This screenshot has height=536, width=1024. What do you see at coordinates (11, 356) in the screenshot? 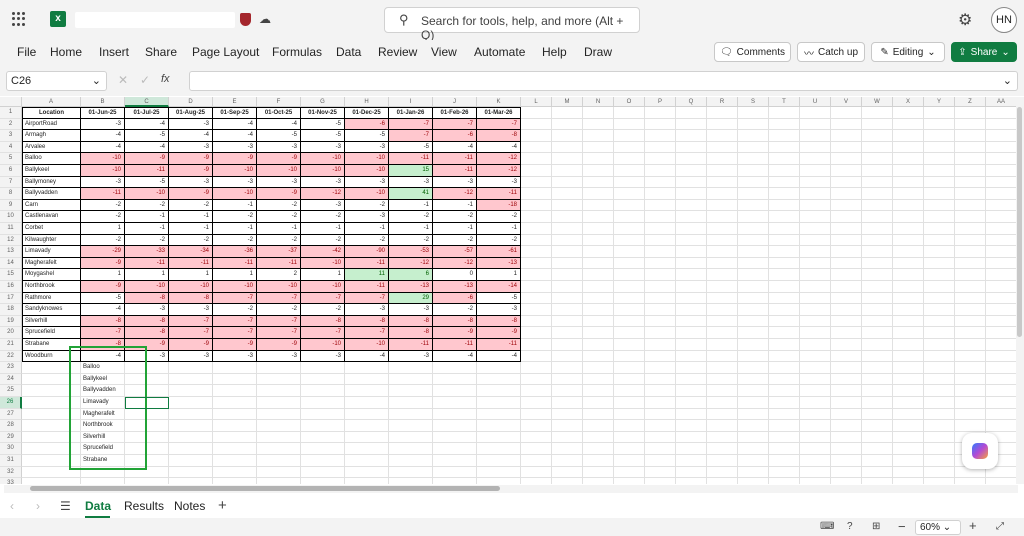
I see `row-header: 22` at bounding box center [11, 356].